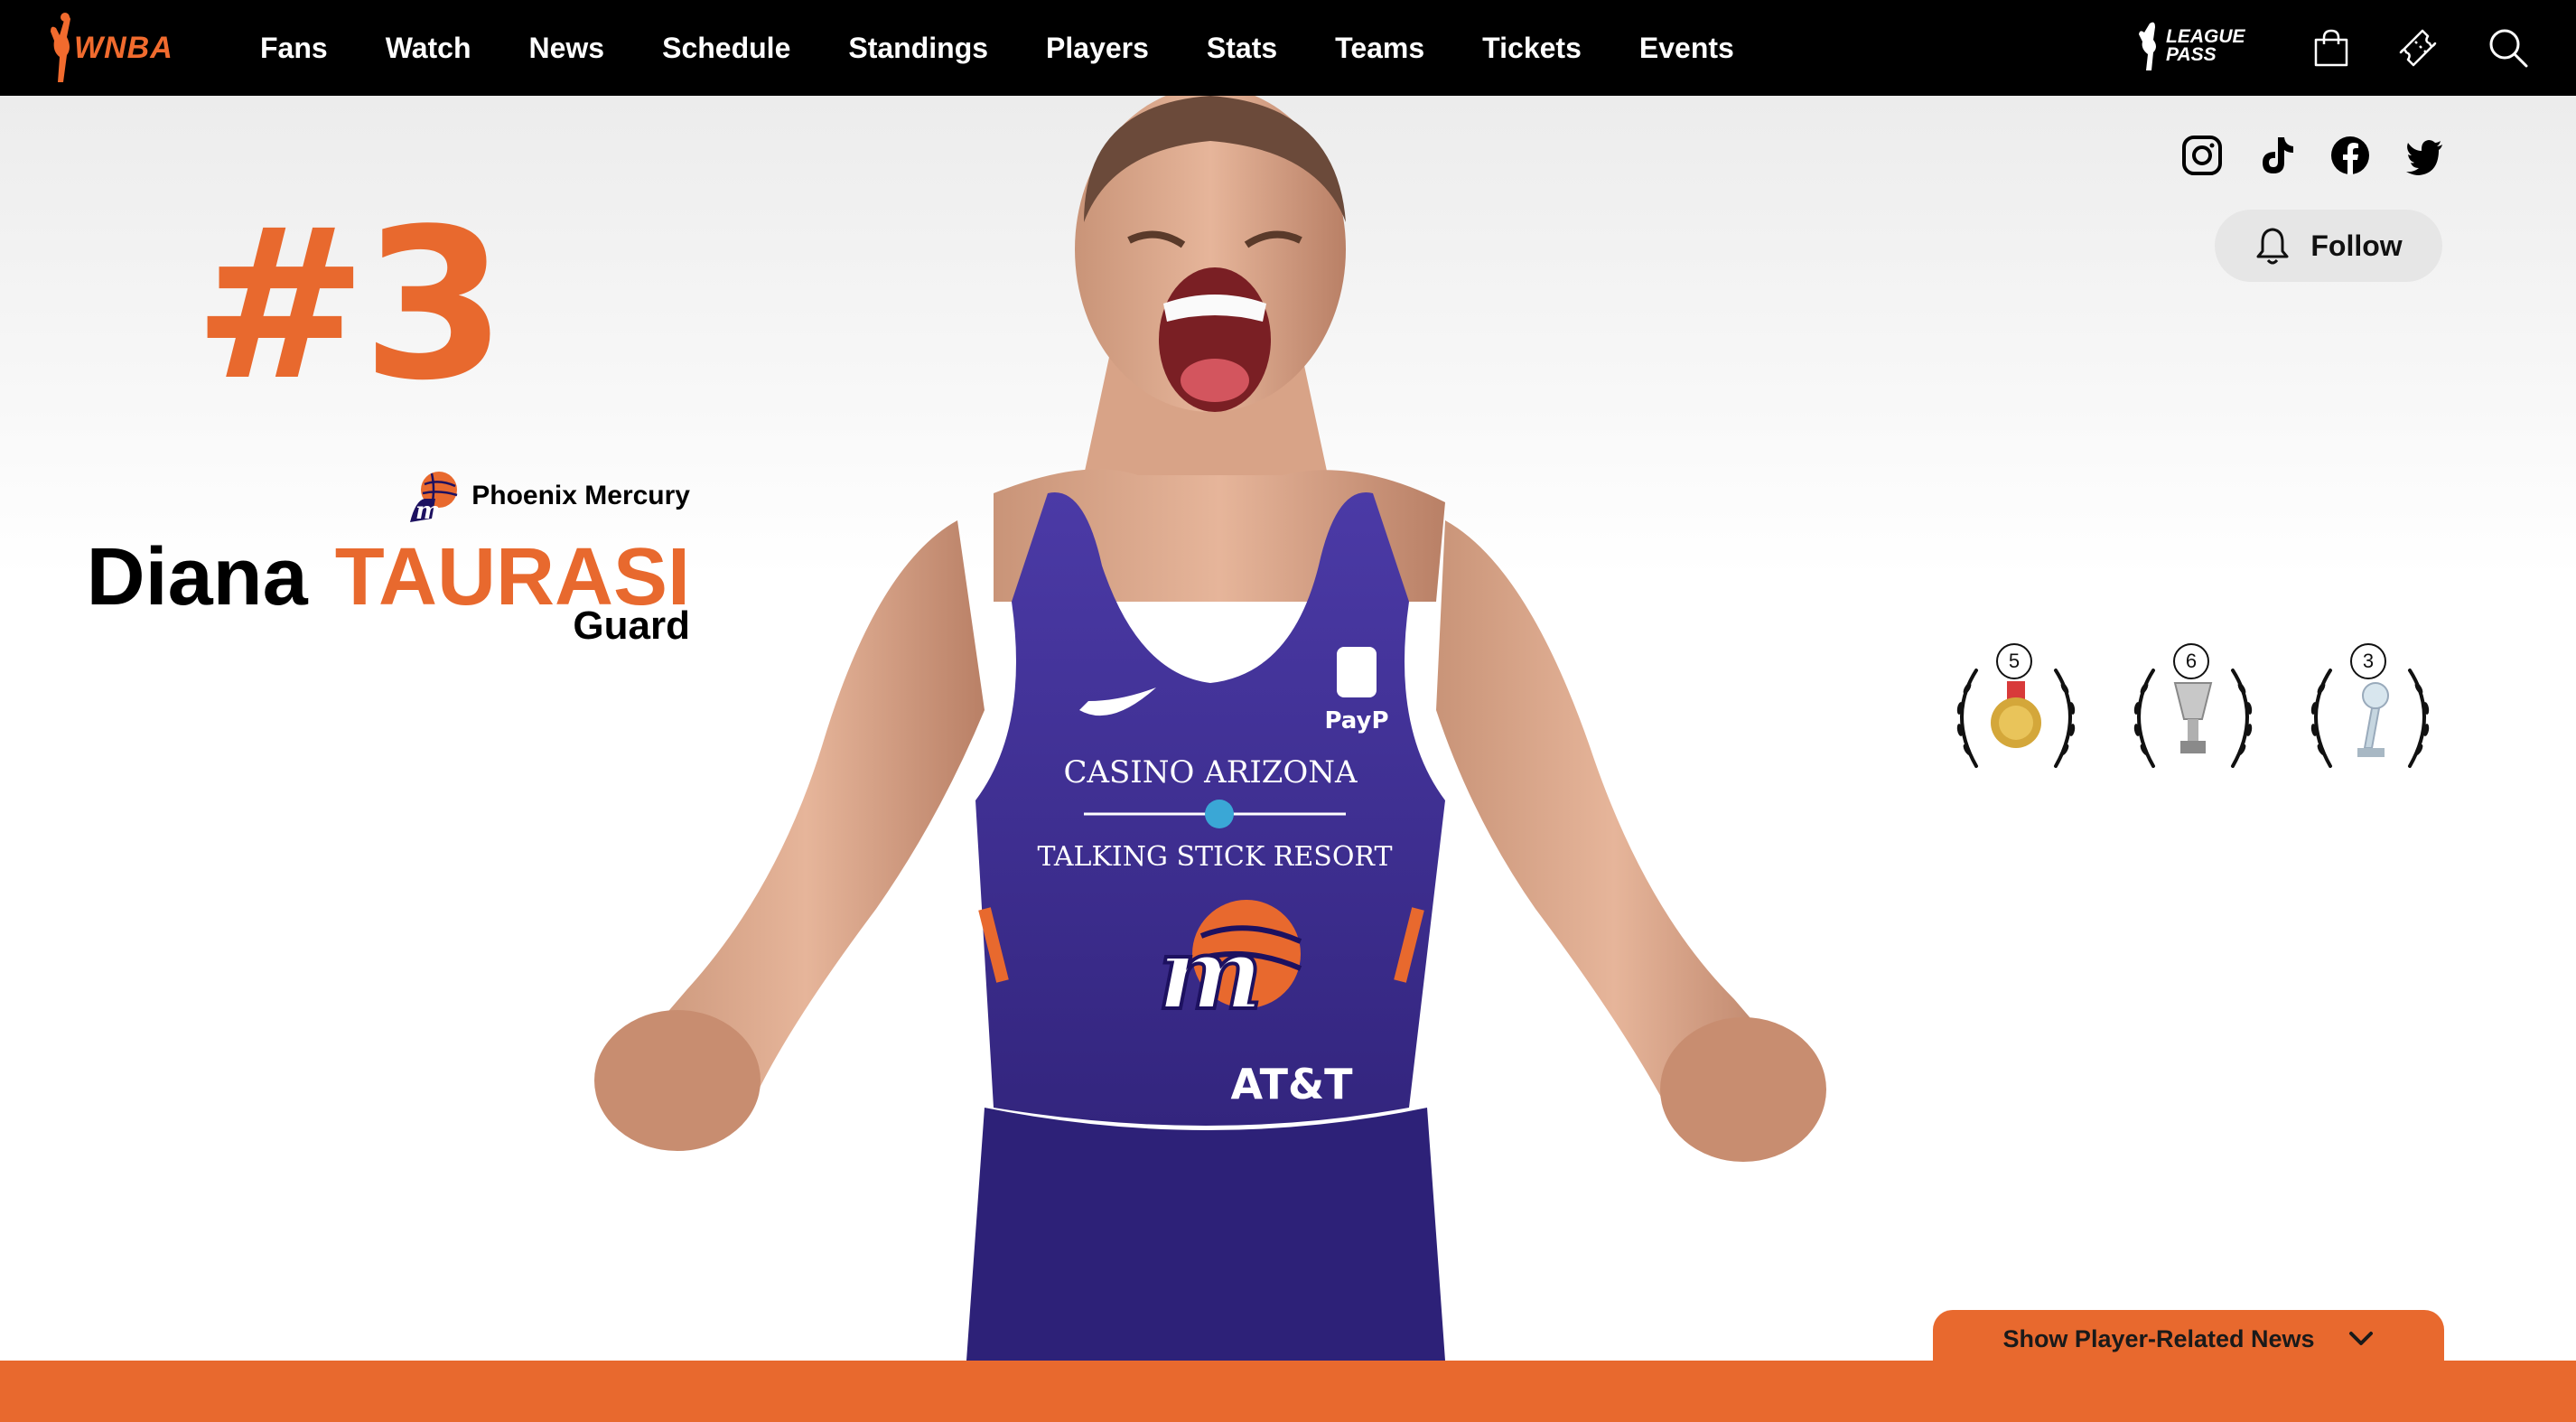 The height and width of the screenshot is (1422, 2576). What do you see at coordinates (2193, 719) in the screenshot?
I see `award-championship-trophy: 6` at bounding box center [2193, 719].